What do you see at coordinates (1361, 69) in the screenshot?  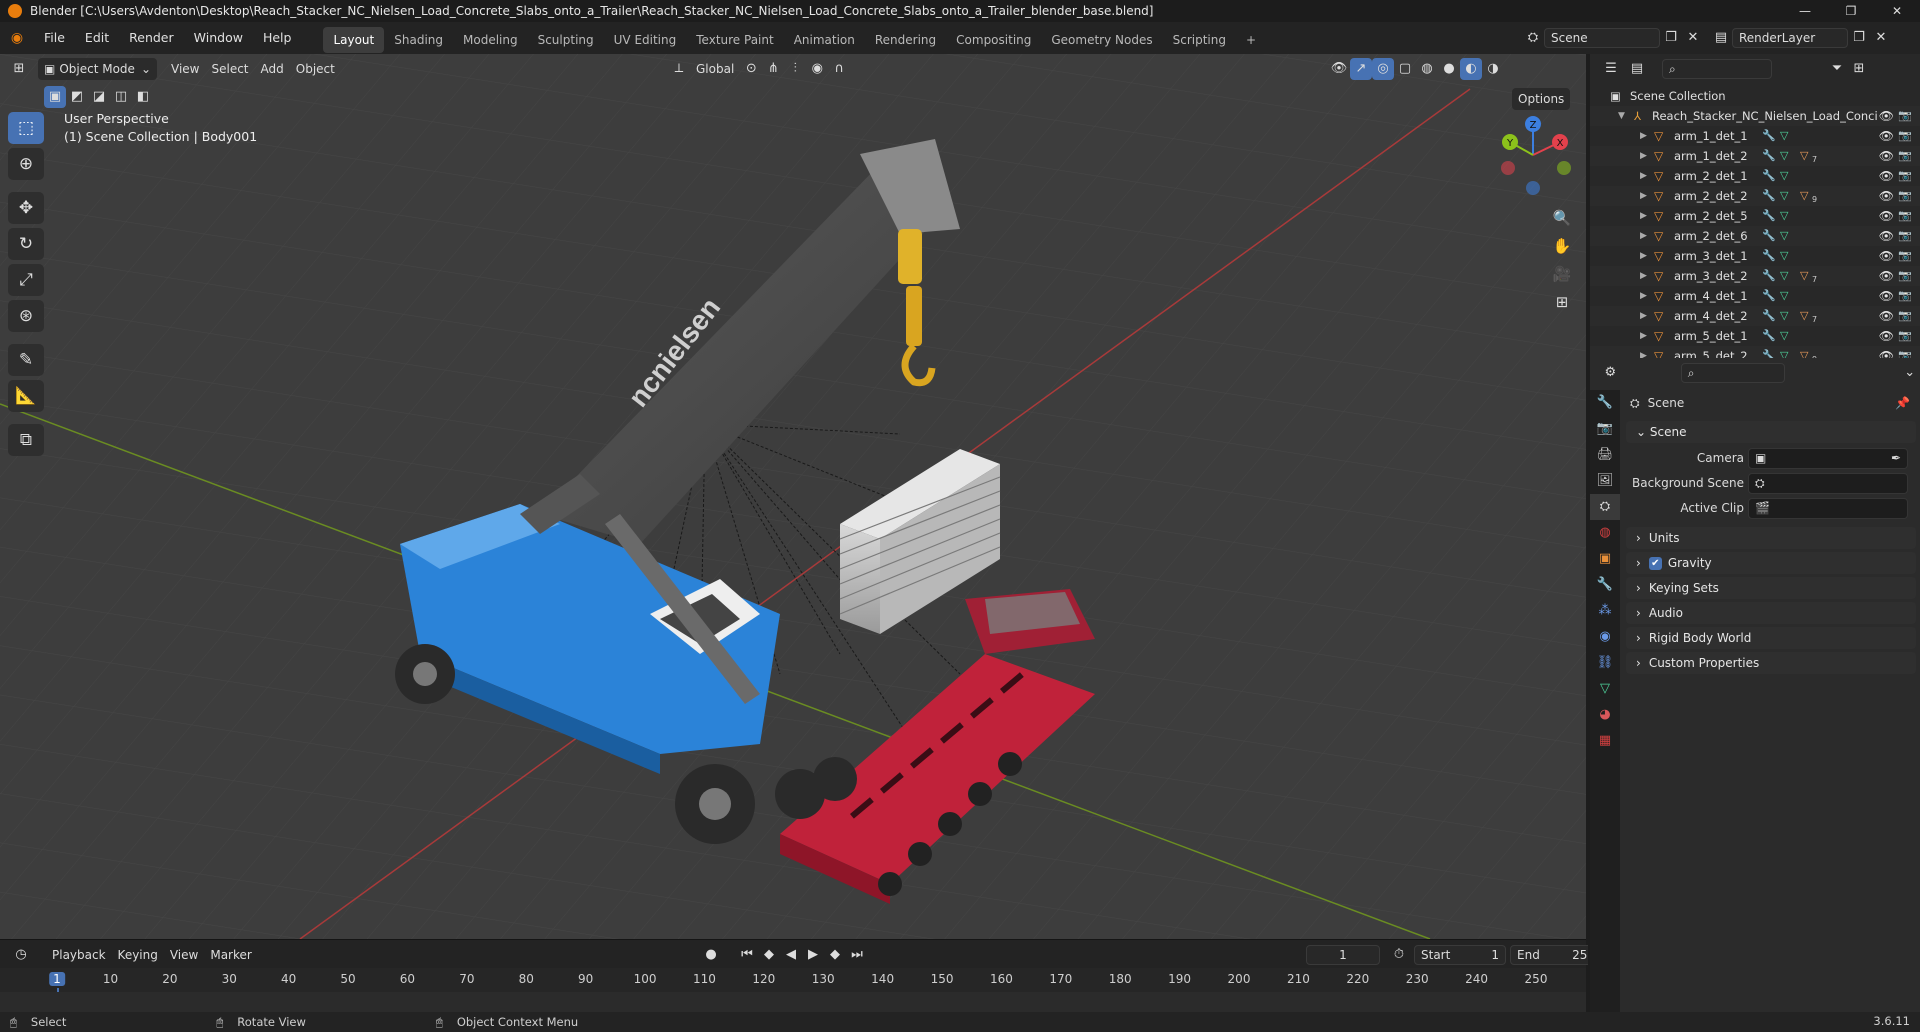 I see `gizmo-toggle-icon: ↗` at bounding box center [1361, 69].